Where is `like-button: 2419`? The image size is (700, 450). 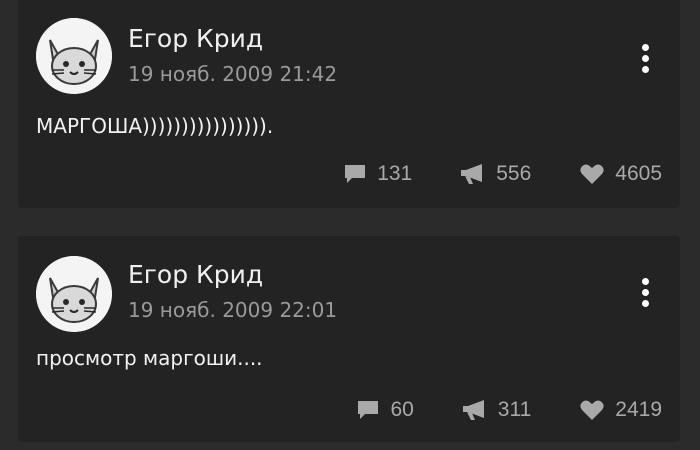
like-button: 2419 is located at coordinates (620, 410).